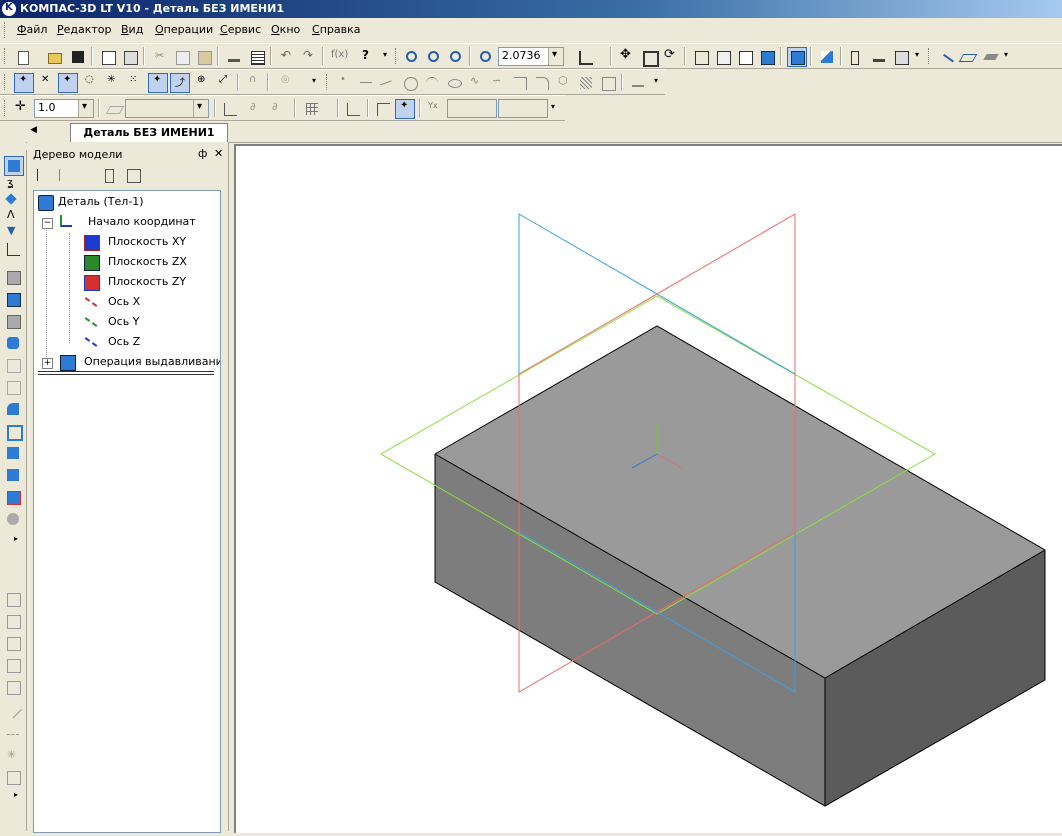 The image size is (1062, 836). What do you see at coordinates (230, 109) in the screenshot?
I see `local-cs-button` at bounding box center [230, 109].